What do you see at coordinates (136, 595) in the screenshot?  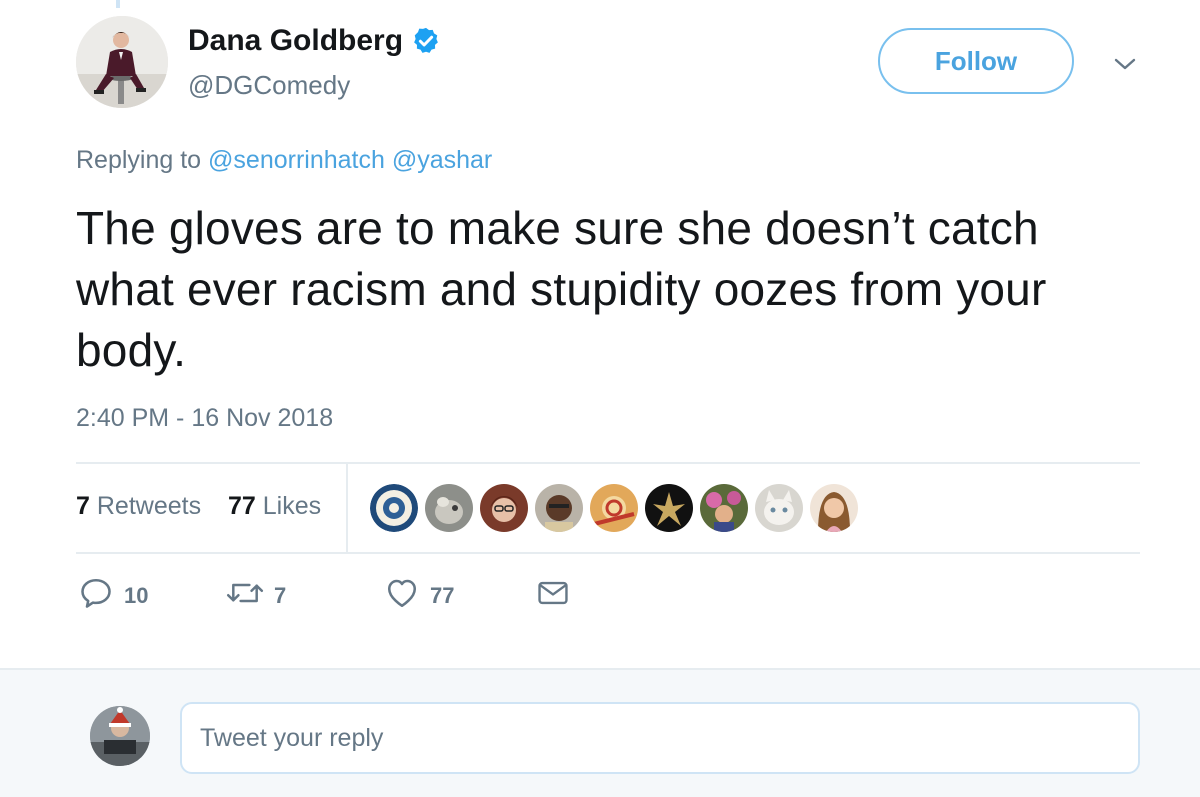 I see `reply-count: 10` at bounding box center [136, 595].